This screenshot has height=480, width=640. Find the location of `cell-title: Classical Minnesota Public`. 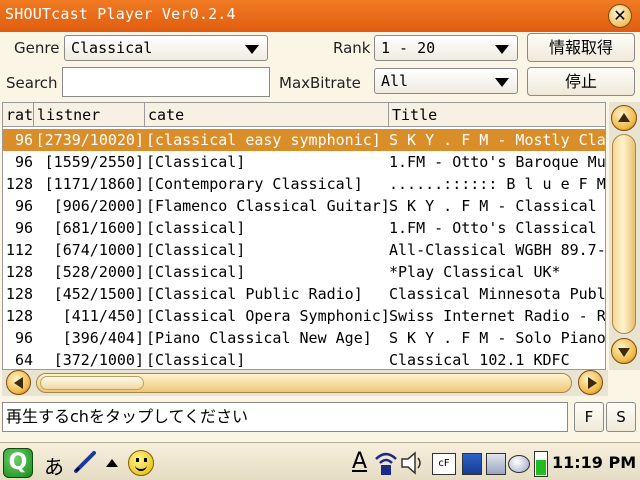

cell-title: Classical Minnesota Public is located at coordinates (497, 294).